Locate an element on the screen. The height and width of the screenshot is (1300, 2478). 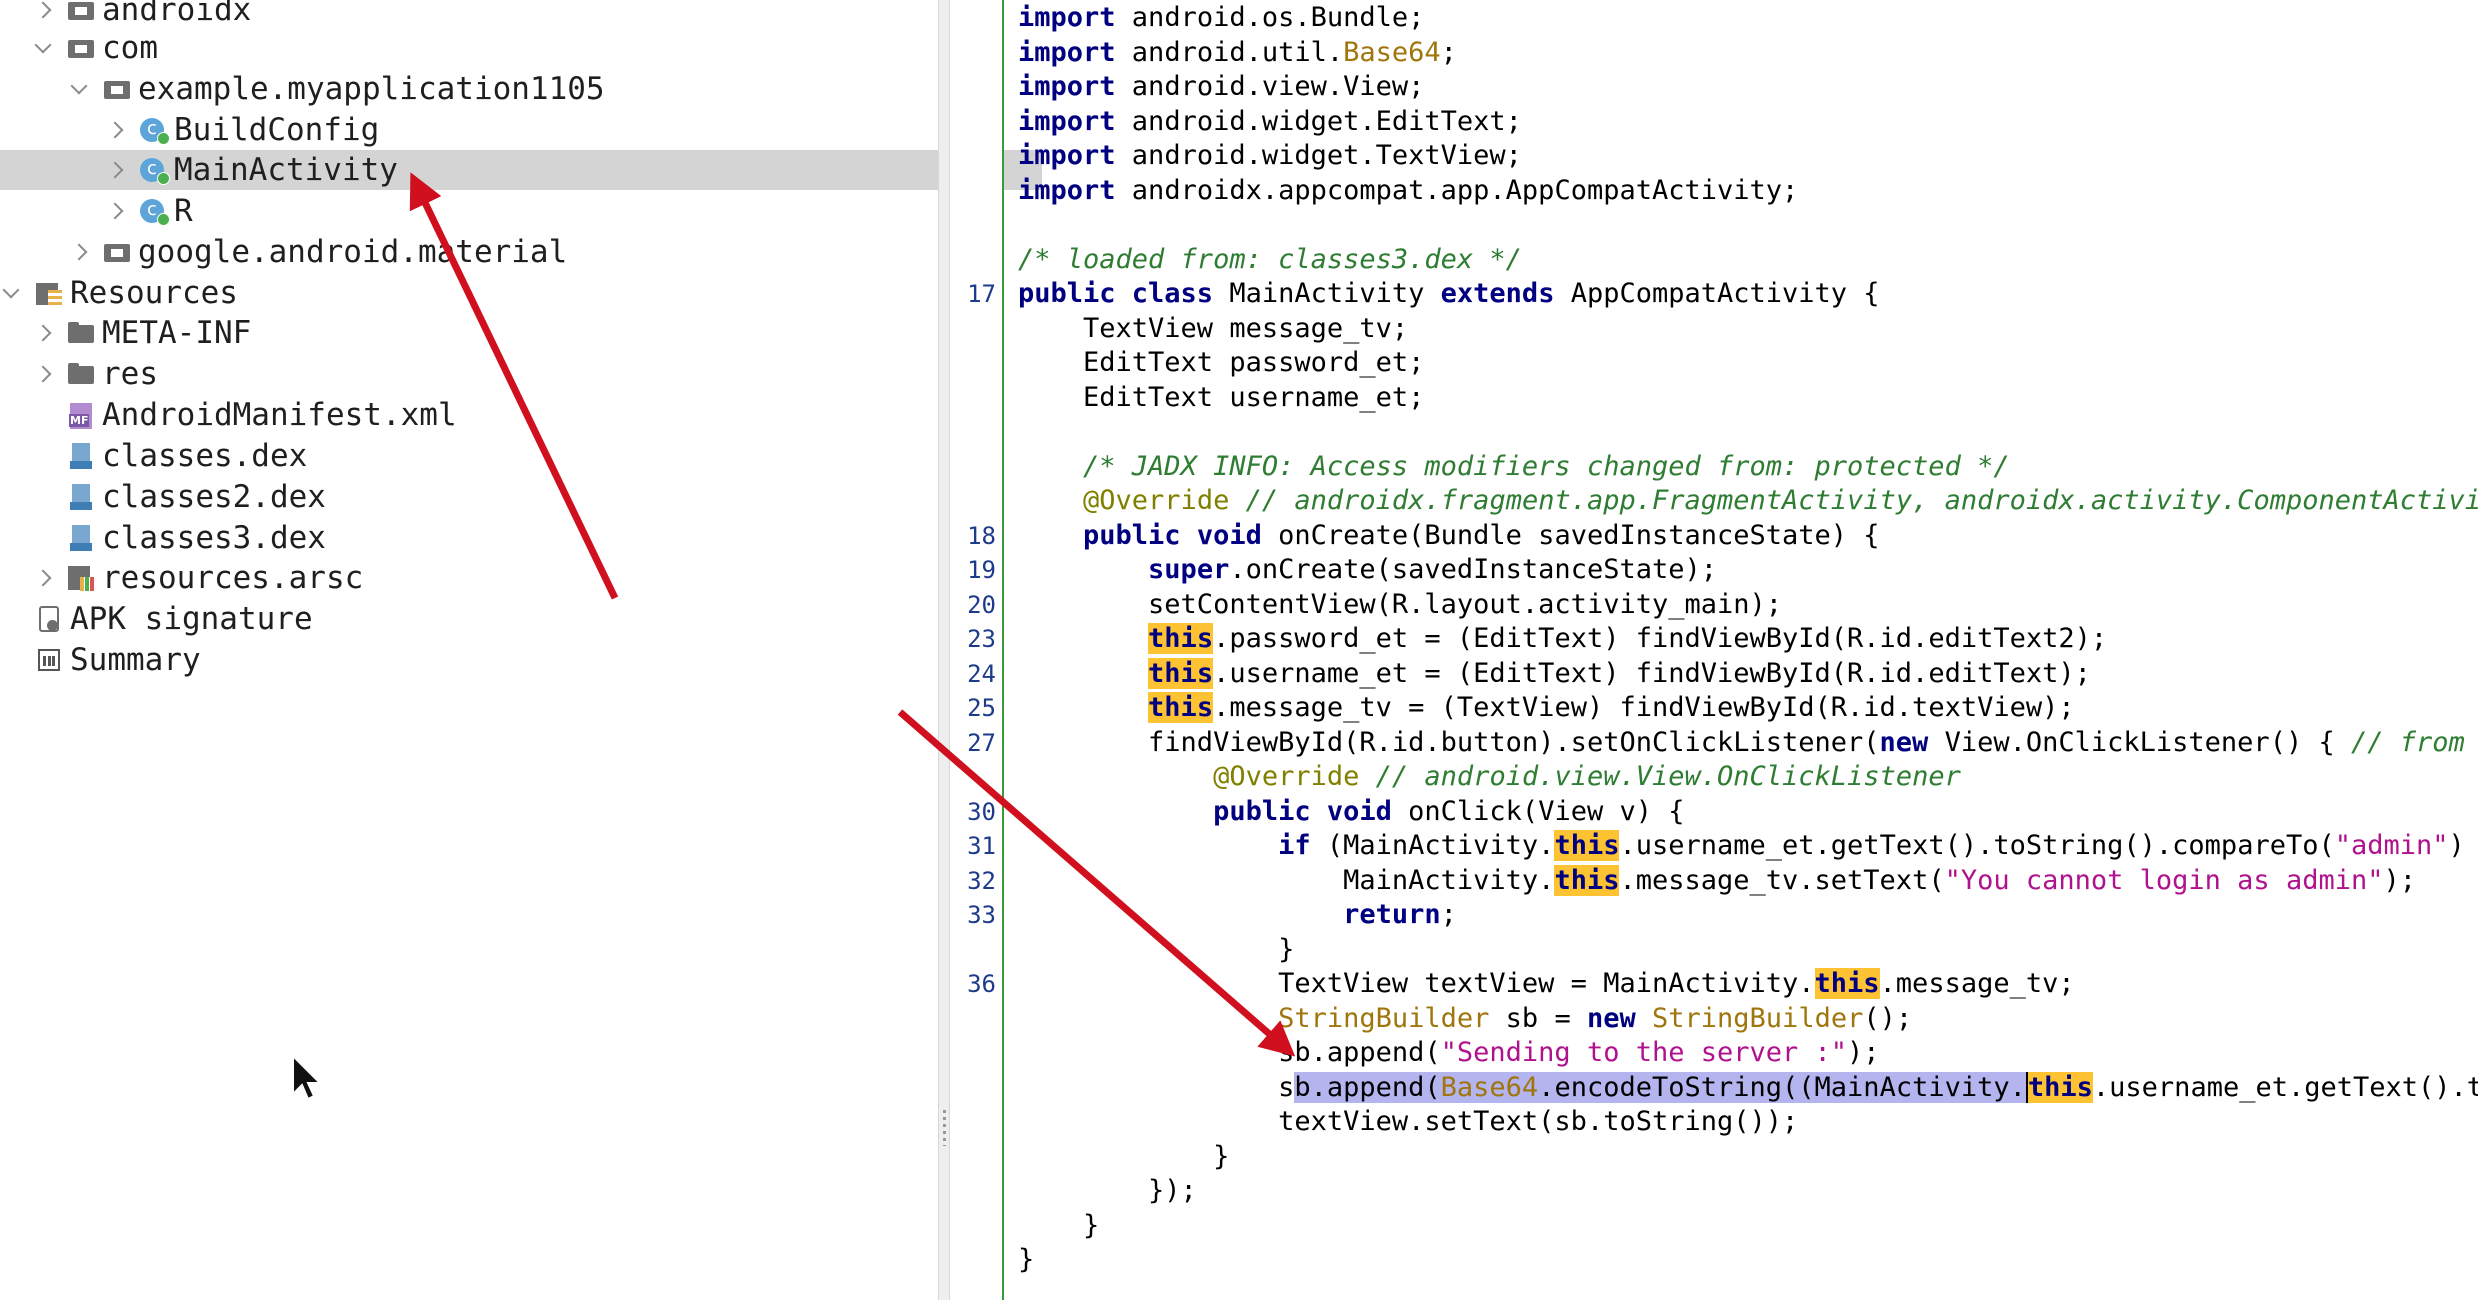
tree-item: META-INF is located at coordinates (485, 333).